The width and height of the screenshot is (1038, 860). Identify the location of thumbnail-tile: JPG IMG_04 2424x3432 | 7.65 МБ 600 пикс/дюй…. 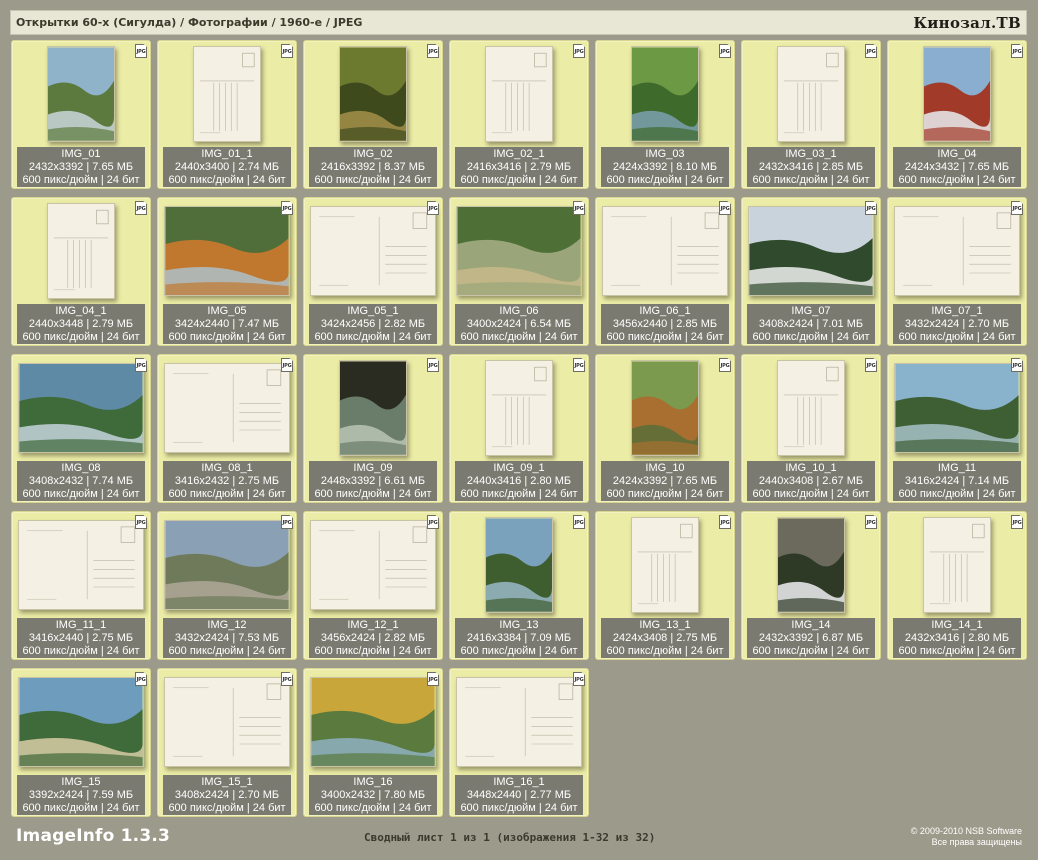
(957, 114).